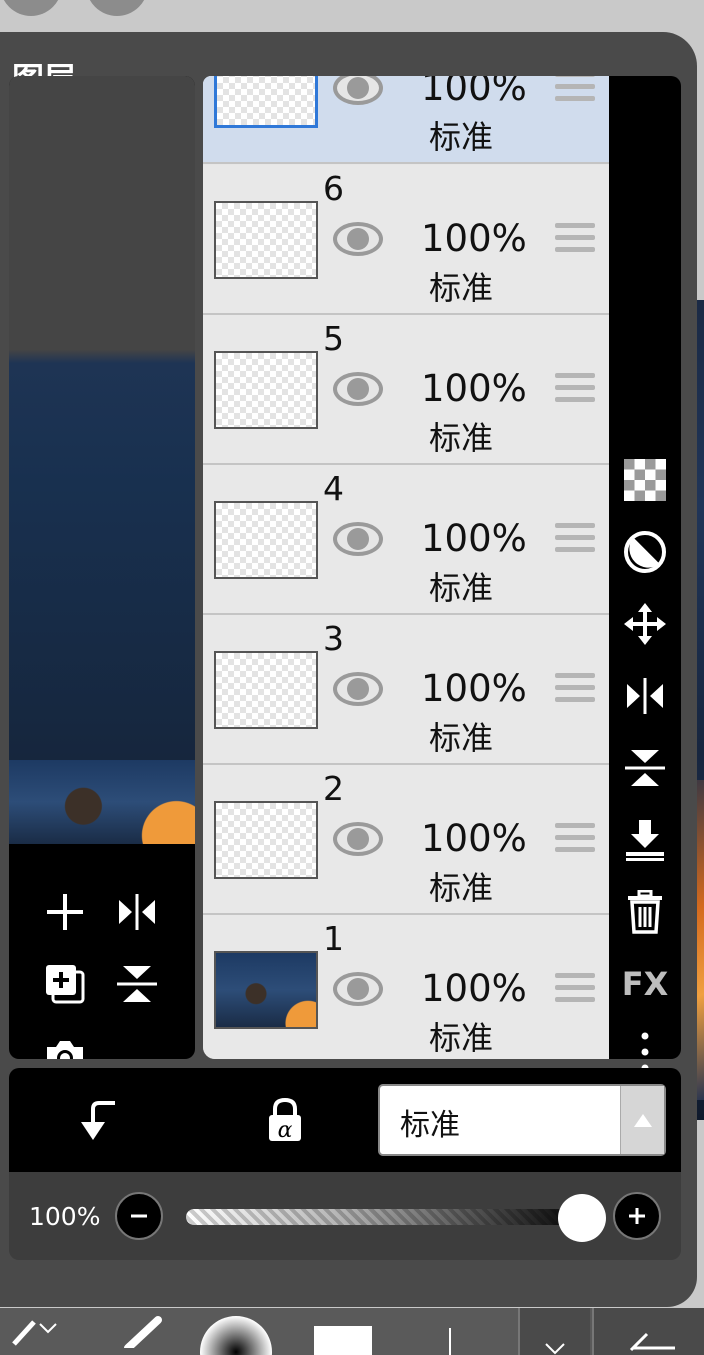  I want to click on layer-number: 2, so click(333, 788).